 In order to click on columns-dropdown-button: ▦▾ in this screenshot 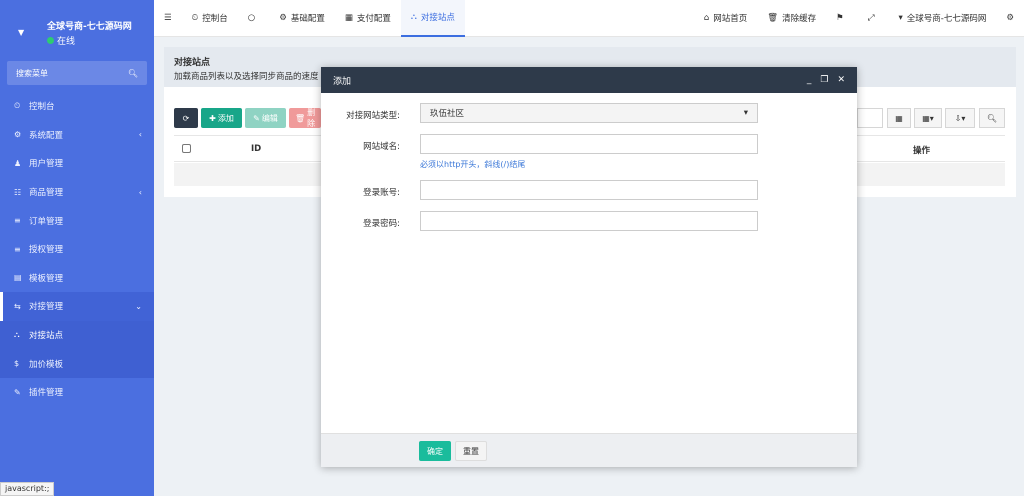, I will do `click(928, 118)`.